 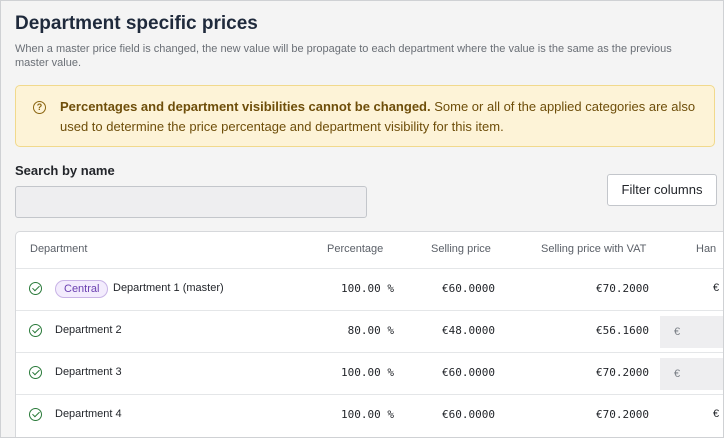 I want to click on header-selling-price-vat: Selling price with VAT, so click(x=593, y=249).